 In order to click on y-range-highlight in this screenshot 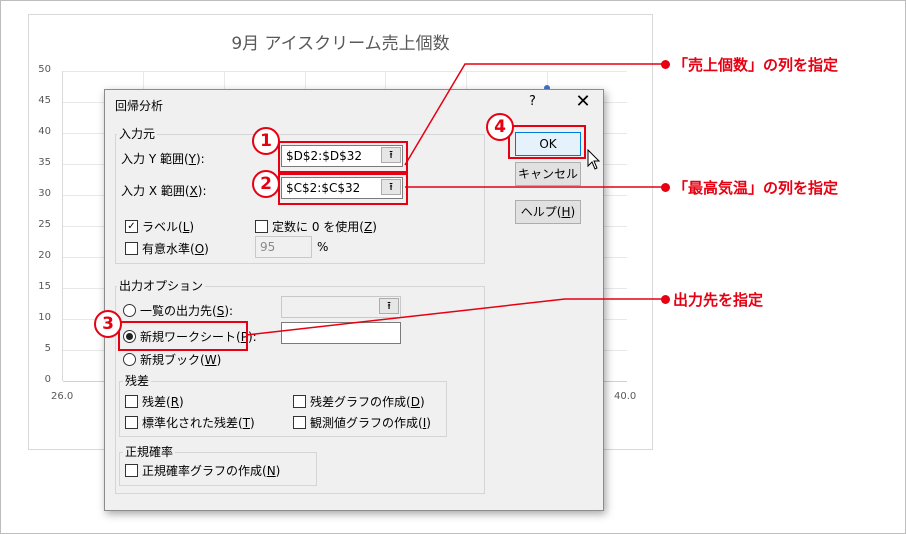, I will do `click(343, 157)`.